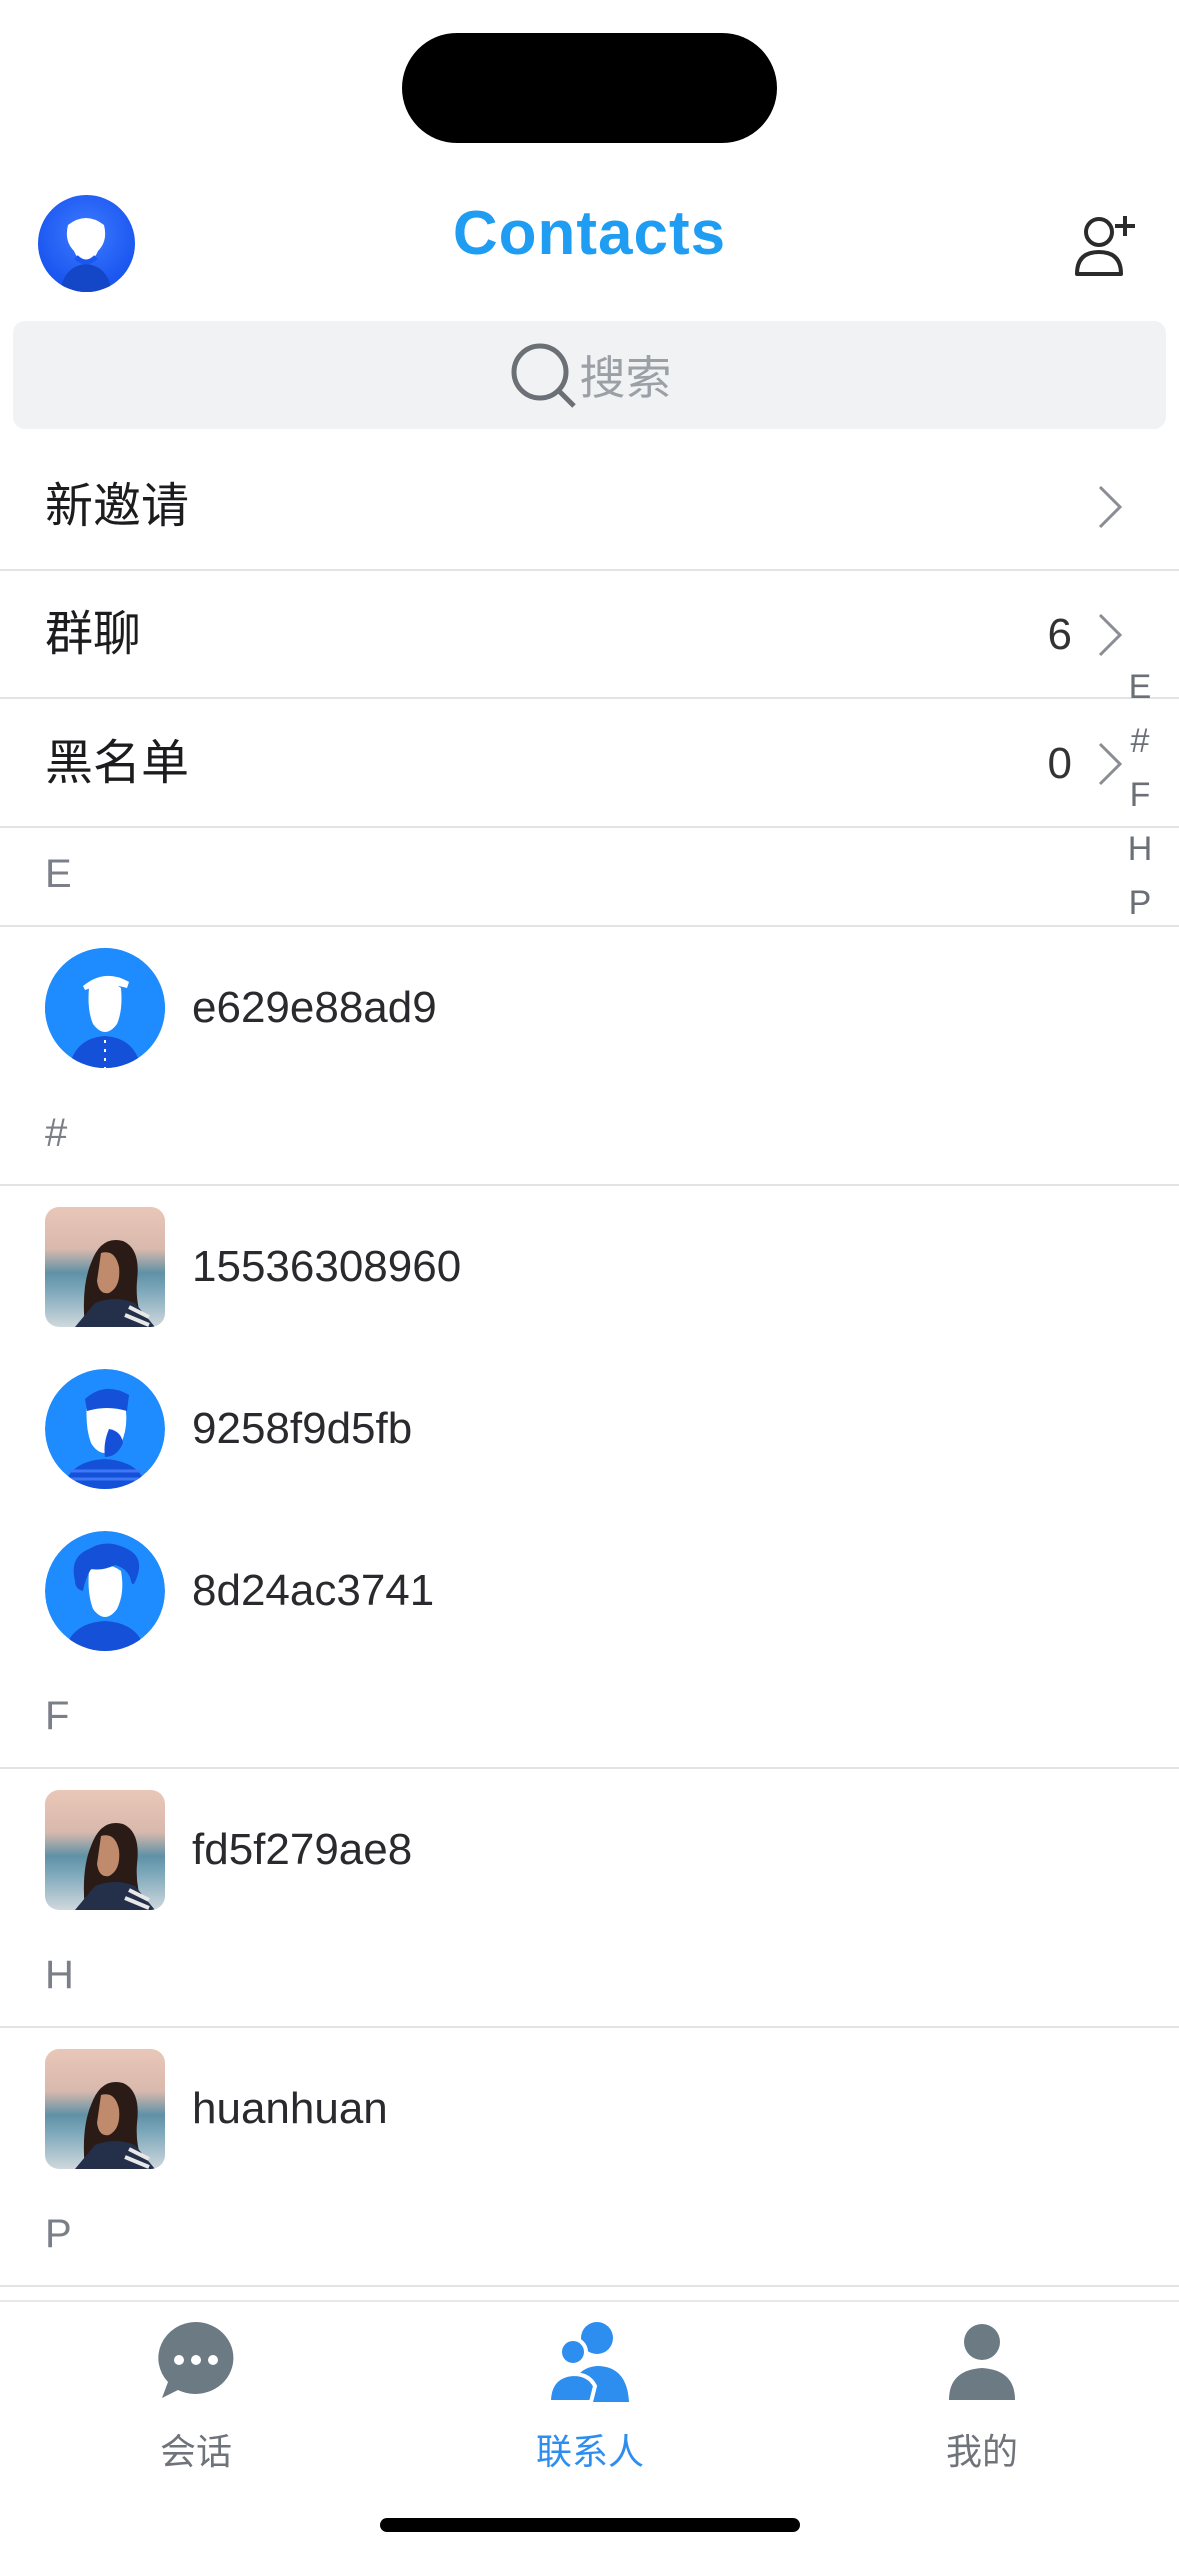  I want to click on tab-label: 我的, so click(981, 2451).